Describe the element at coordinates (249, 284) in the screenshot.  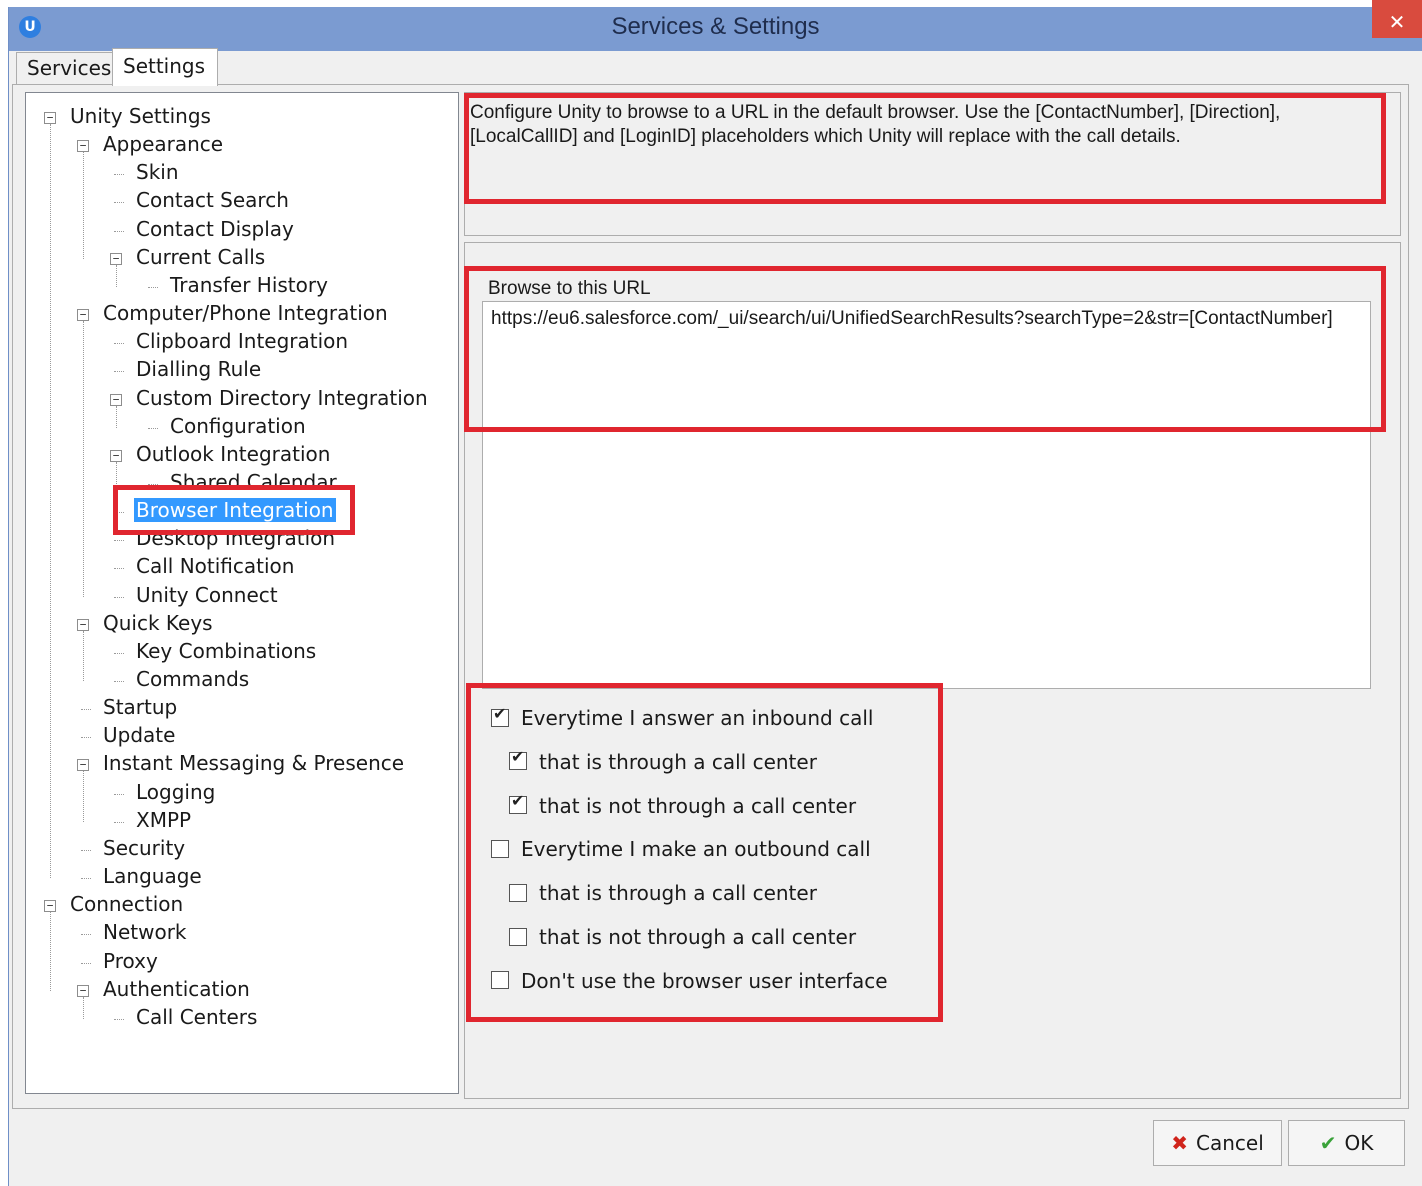
I see `tree-item-label: Transfer History` at that location.